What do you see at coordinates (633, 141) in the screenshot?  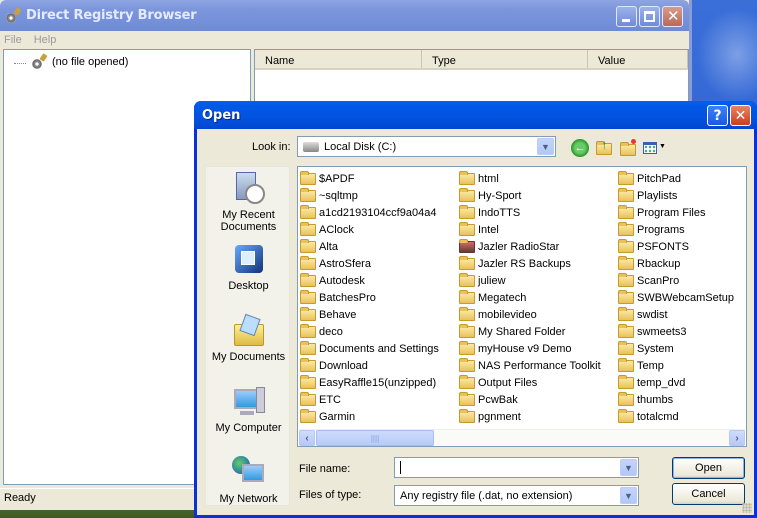 I see `new-star-icon` at bounding box center [633, 141].